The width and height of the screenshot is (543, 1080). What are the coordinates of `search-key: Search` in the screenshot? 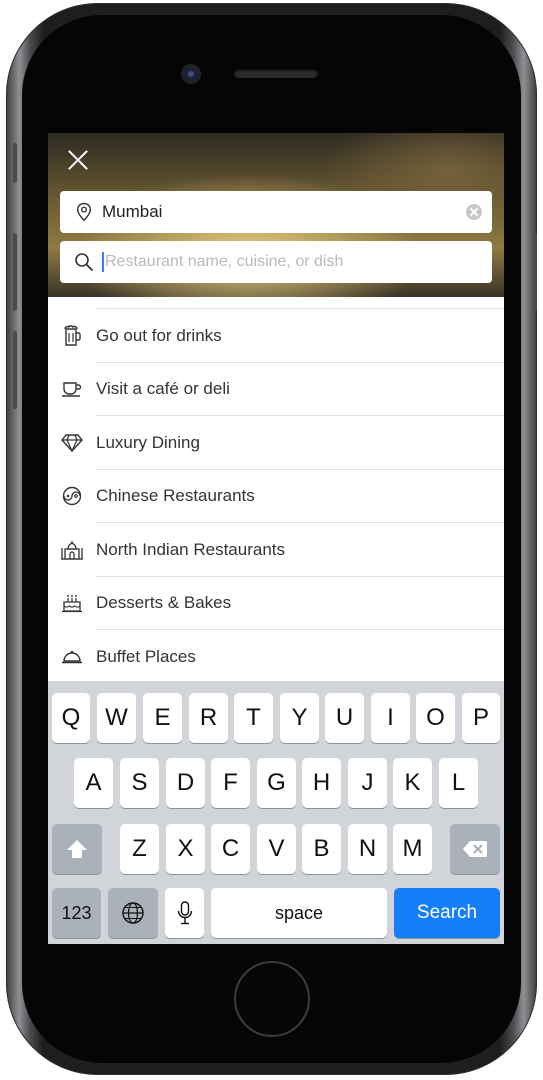 It's located at (447, 913).